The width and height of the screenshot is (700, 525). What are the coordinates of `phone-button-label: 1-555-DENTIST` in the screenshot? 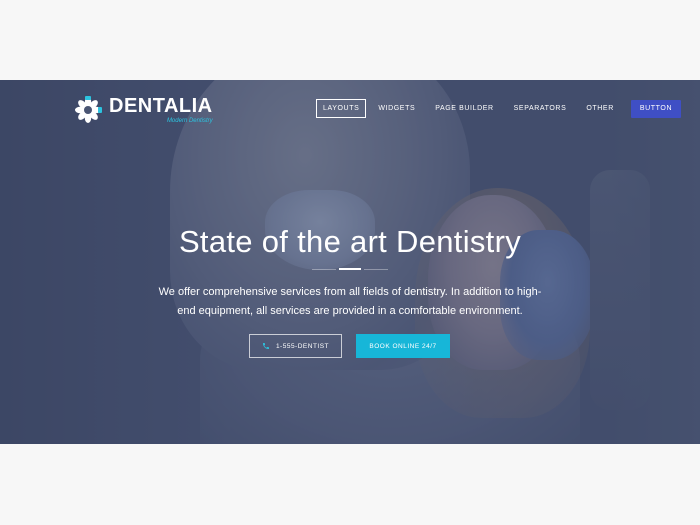 It's located at (302, 346).